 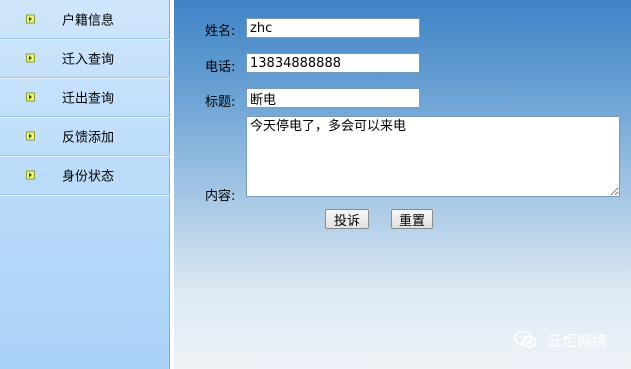 I want to click on reset-button: 重置, so click(x=412, y=219).